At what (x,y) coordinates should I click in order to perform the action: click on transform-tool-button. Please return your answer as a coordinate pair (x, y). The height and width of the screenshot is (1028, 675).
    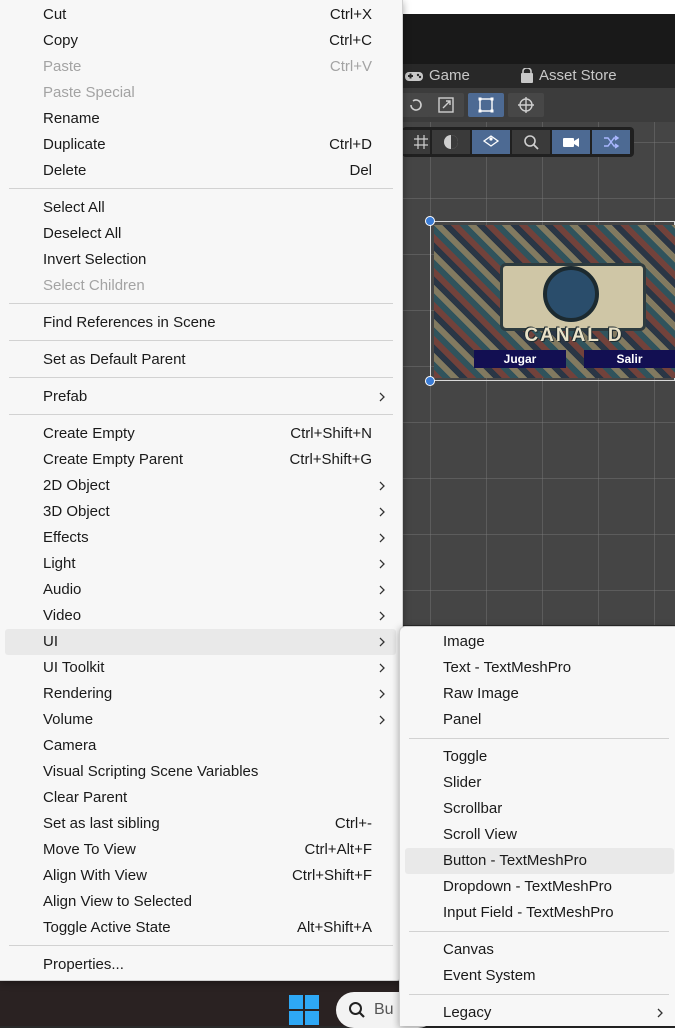
    Looking at the image, I should click on (526, 105).